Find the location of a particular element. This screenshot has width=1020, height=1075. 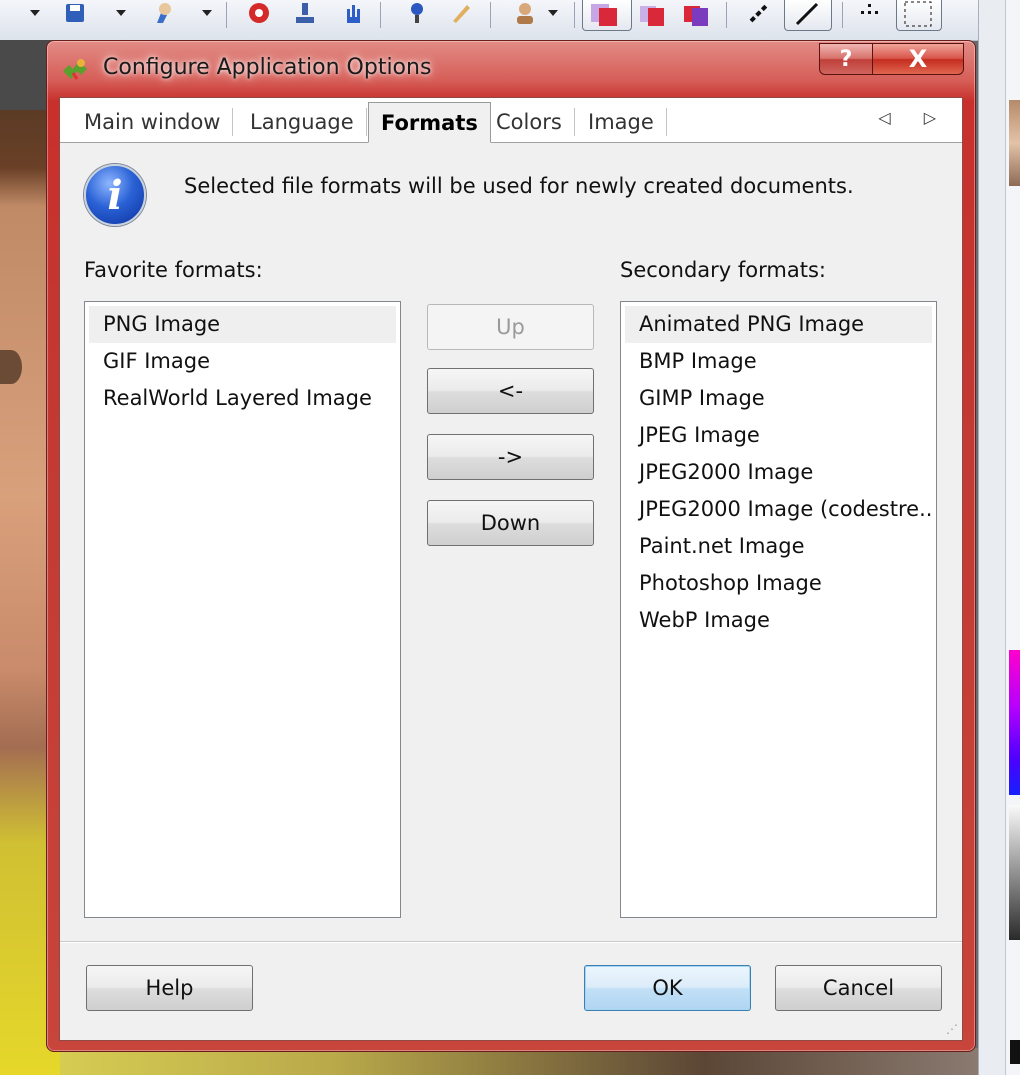

canvas-photo-eye is located at coordinates (11, 367).